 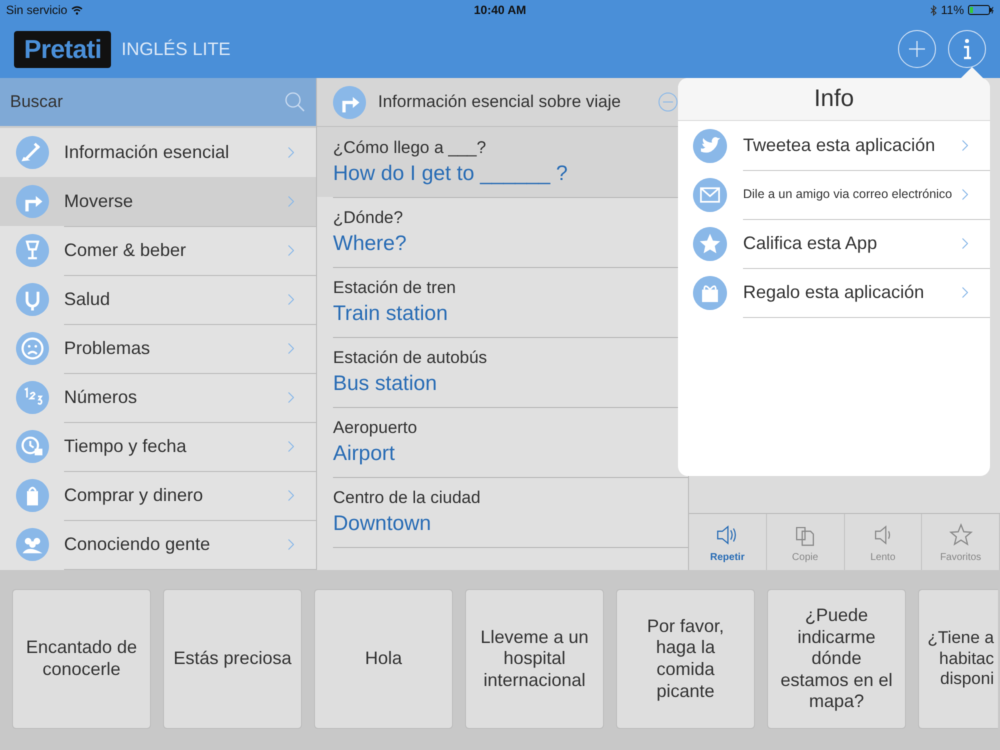 What do you see at coordinates (126, 250) in the screenshot?
I see `category-label: Comer & beber` at bounding box center [126, 250].